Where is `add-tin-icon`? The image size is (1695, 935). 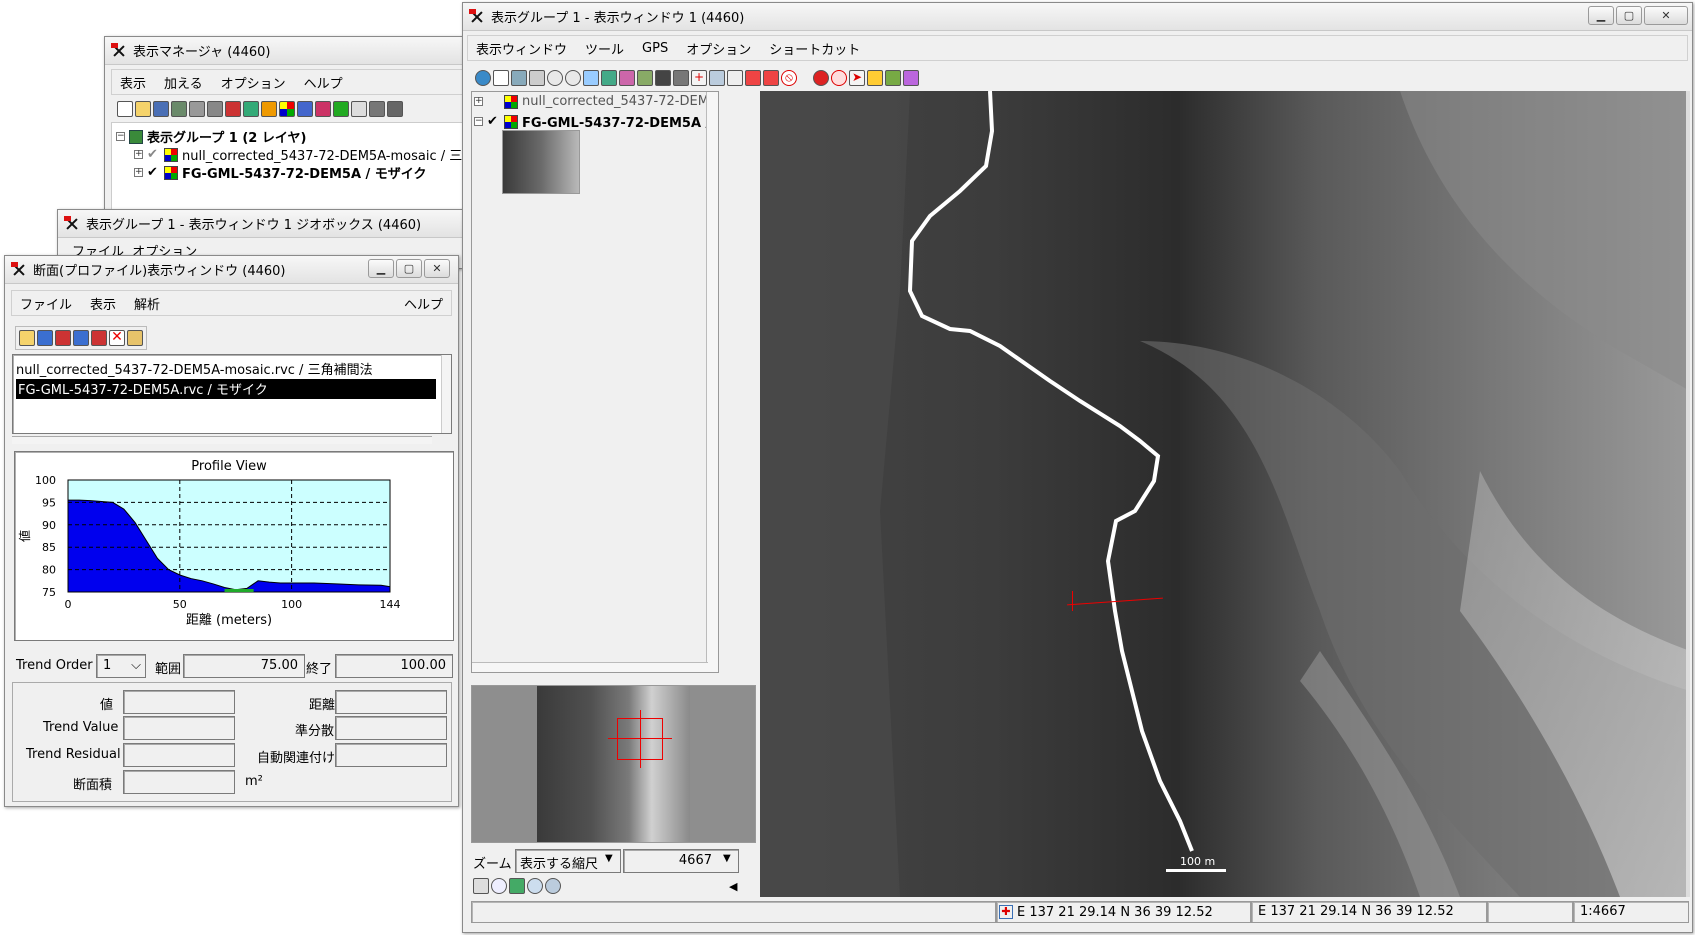 add-tin-icon is located at coordinates (305, 109).